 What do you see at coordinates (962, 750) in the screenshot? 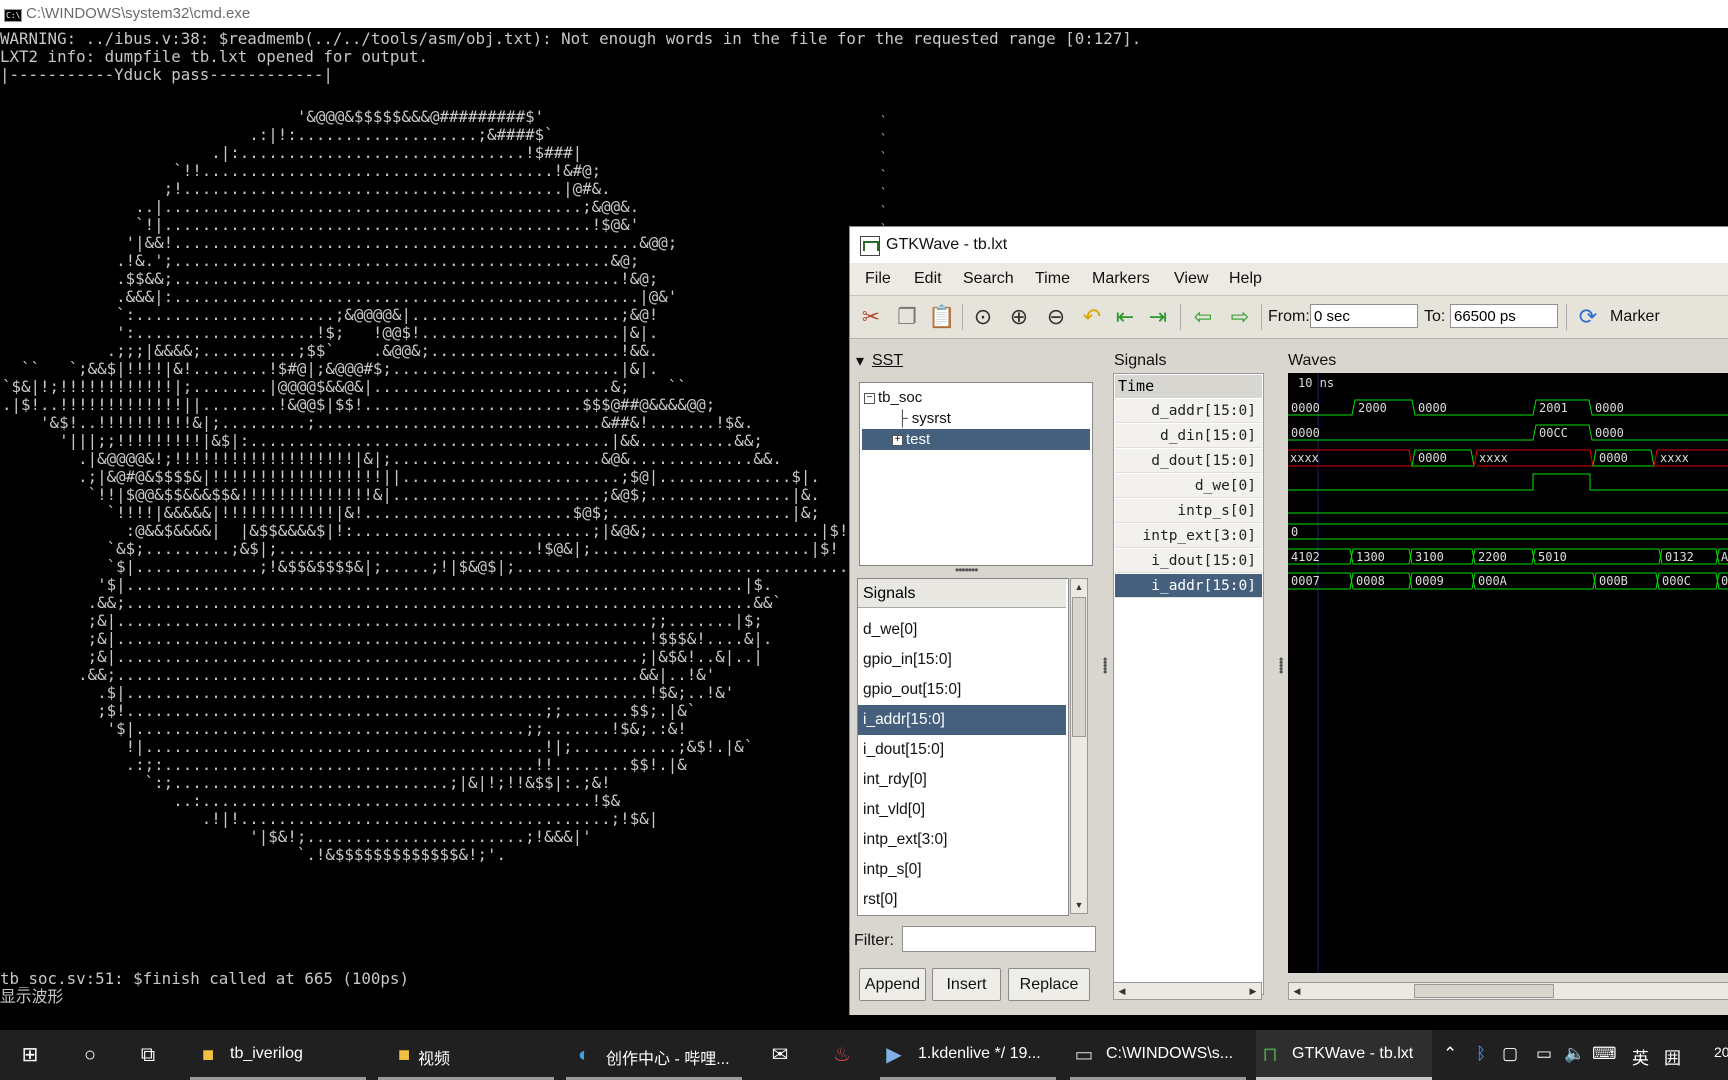
I see `signal-list-item: i_dout[15:0]` at bounding box center [962, 750].